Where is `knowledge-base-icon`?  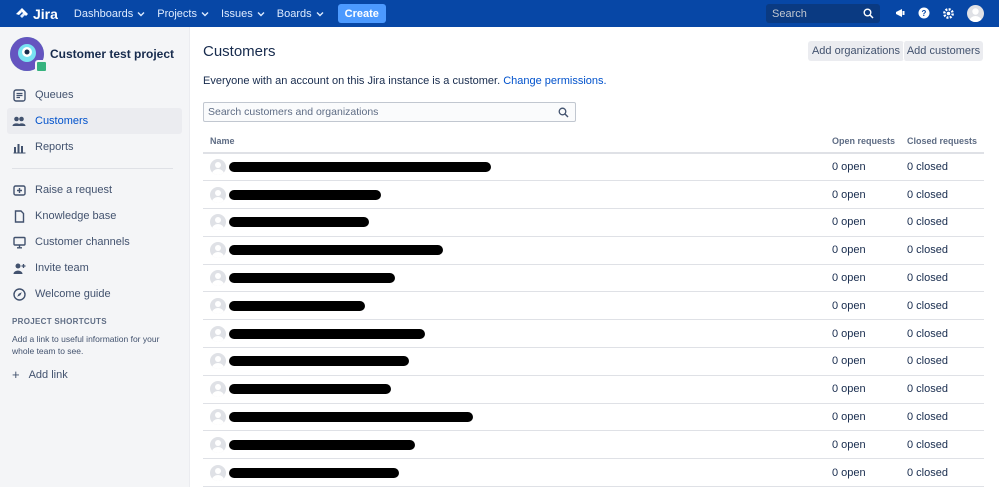
knowledge-base-icon is located at coordinates (19, 216).